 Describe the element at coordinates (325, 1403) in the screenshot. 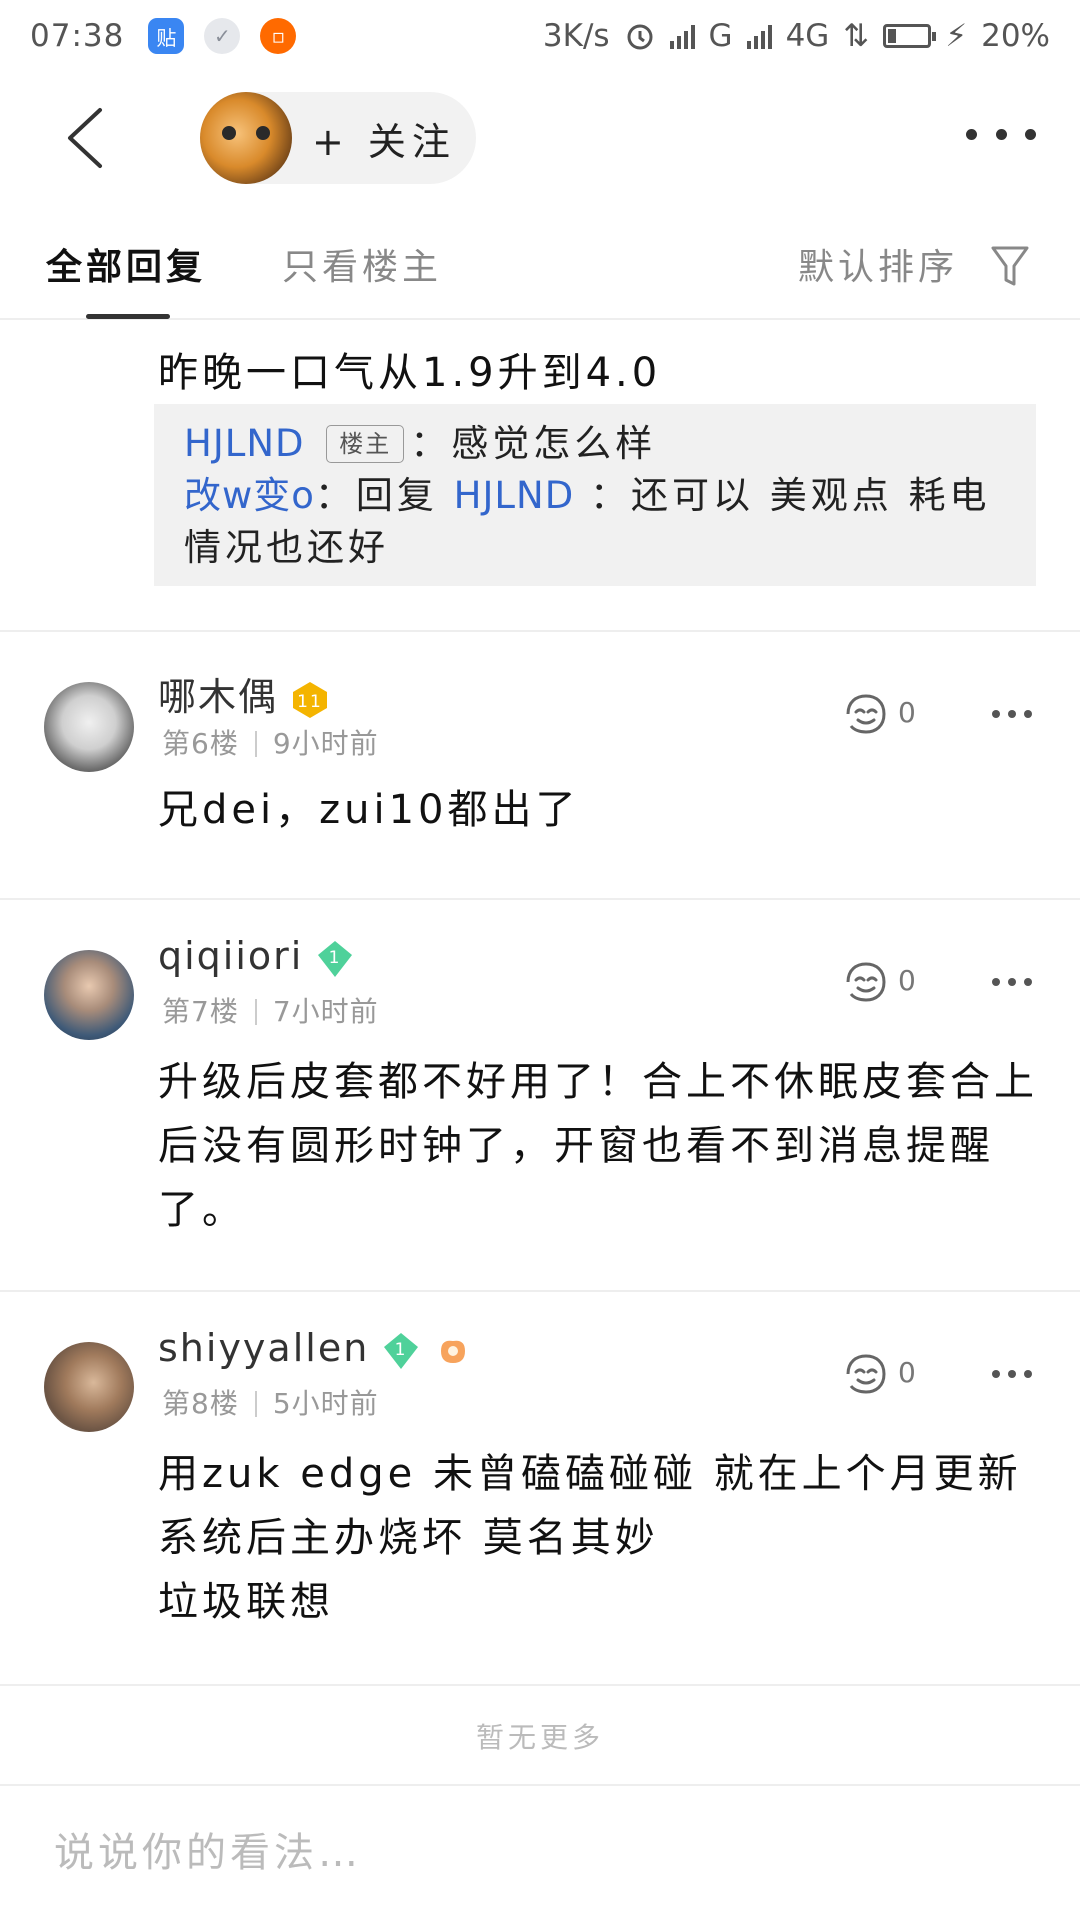

I see `post-time: 5小时前` at that location.